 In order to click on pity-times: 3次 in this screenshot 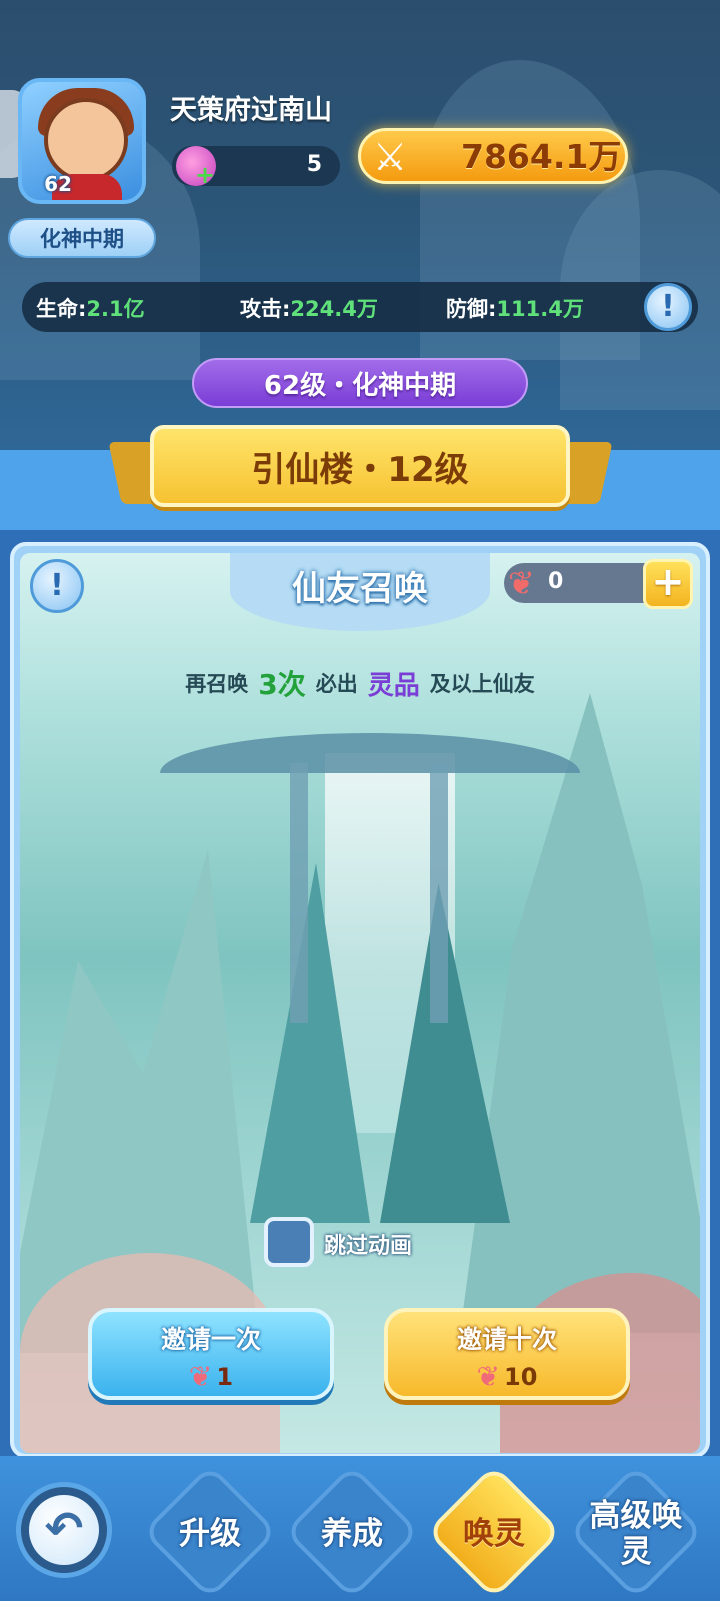, I will do `click(282, 684)`.